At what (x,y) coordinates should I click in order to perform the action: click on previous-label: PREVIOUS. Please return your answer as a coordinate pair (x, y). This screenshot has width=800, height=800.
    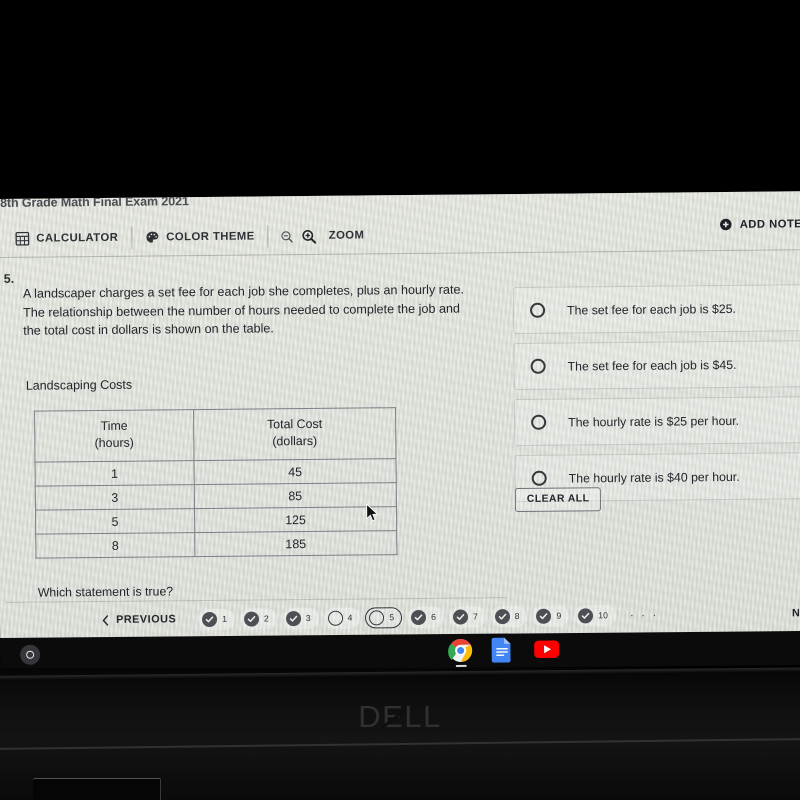
    Looking at the image, I should click on (146, 619).